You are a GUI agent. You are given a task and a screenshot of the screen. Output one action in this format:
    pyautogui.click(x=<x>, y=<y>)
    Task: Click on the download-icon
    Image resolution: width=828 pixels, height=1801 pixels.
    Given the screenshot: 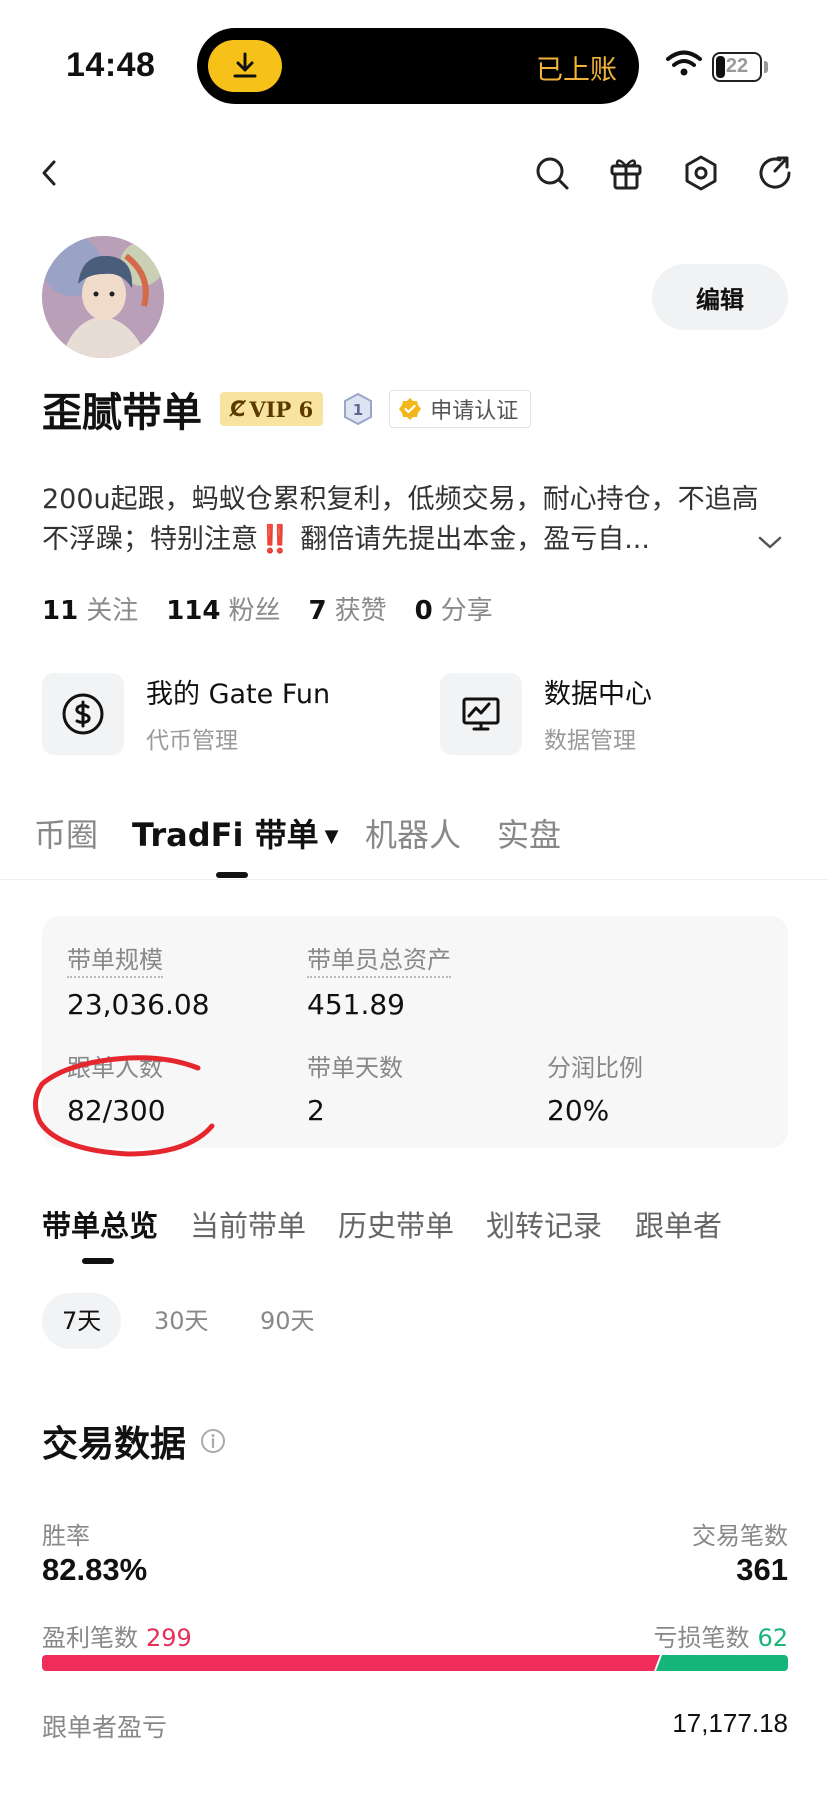 What is the action you would take?
    pyautogui.click(x=245, y=66)
    